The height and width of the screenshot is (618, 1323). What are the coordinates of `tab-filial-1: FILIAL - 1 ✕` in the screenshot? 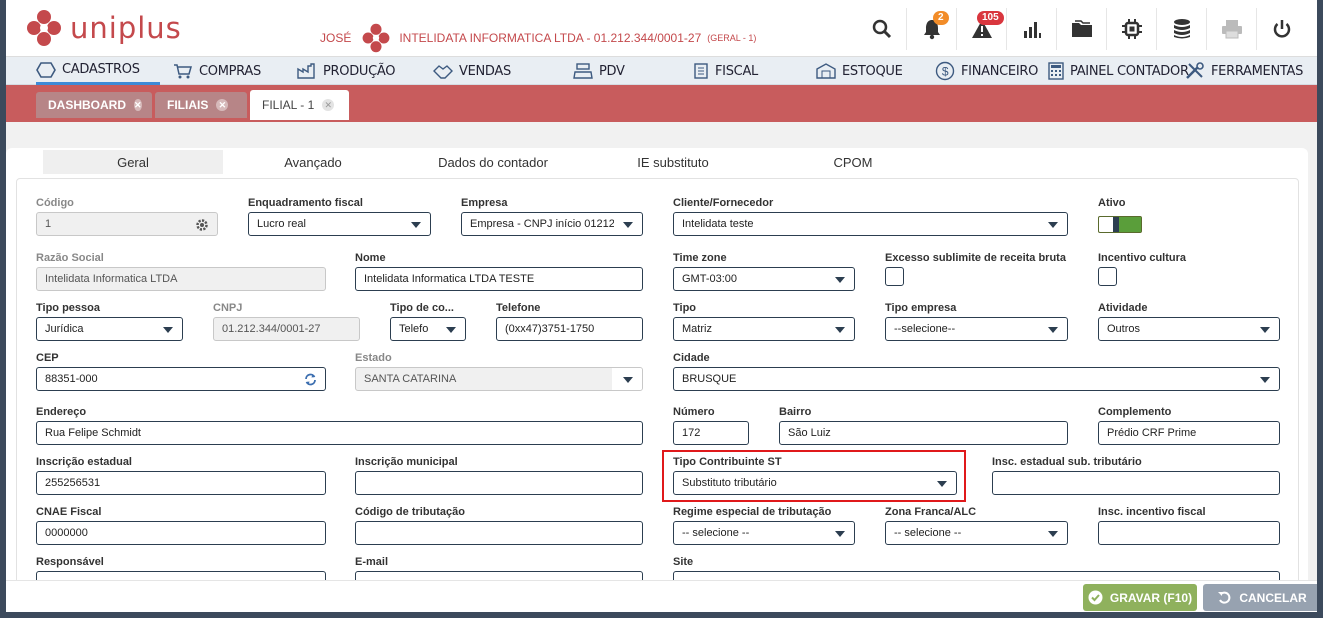 It's located at (299, 105).